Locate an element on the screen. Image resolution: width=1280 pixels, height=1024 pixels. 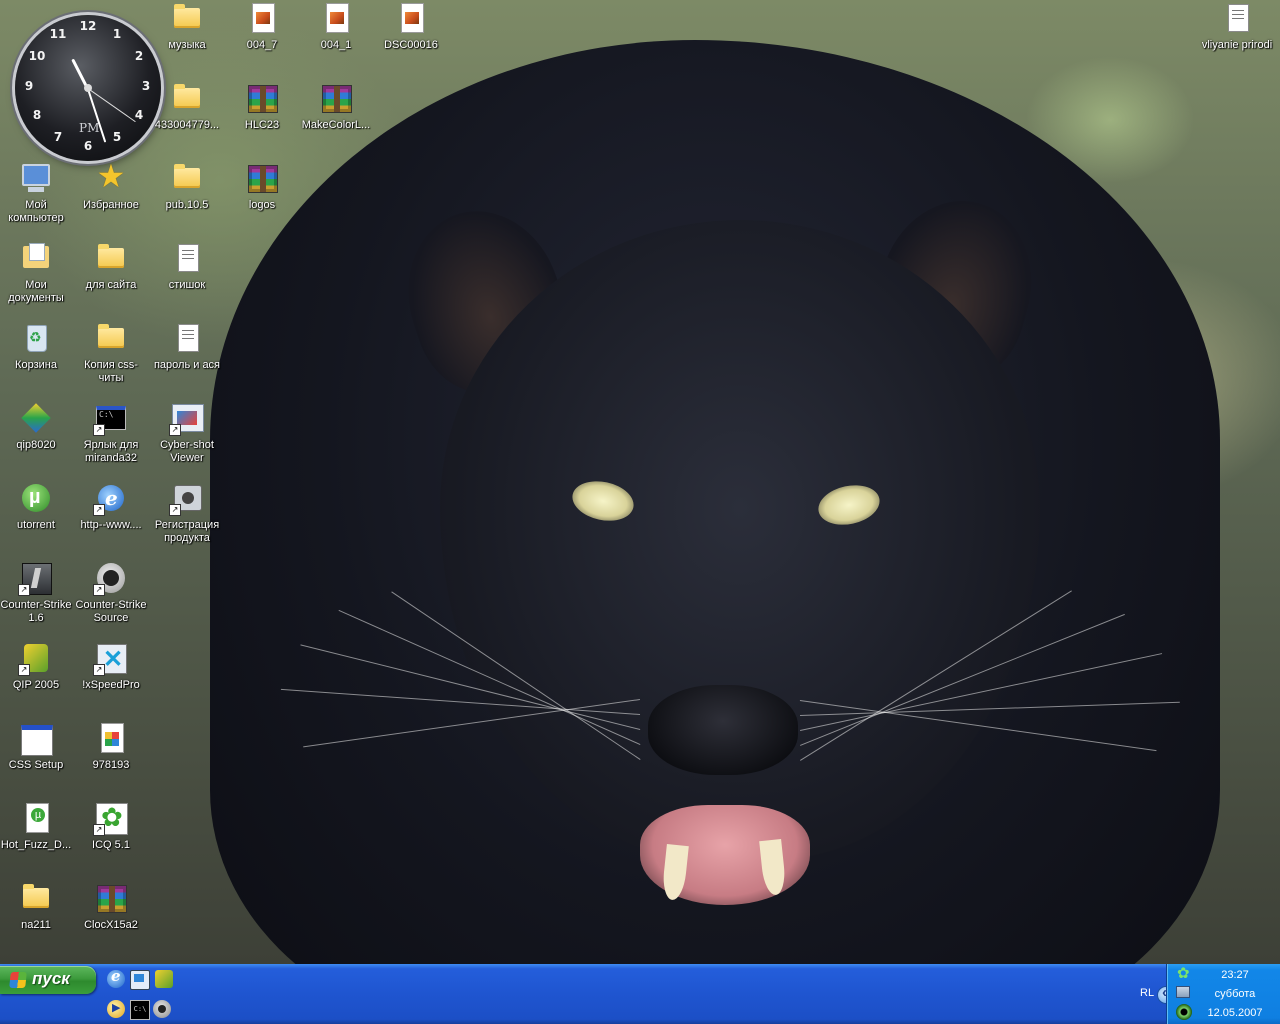
icon-label: DSC00016 is located at coordinates (411, 45).